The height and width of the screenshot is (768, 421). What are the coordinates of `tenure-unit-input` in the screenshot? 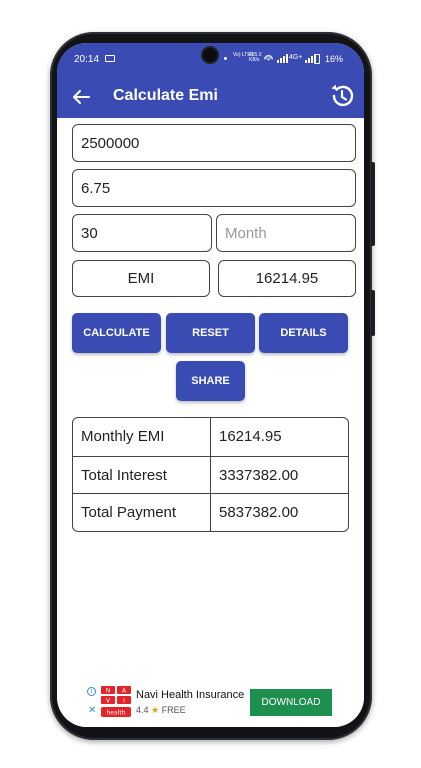 It's located at (290, 233).